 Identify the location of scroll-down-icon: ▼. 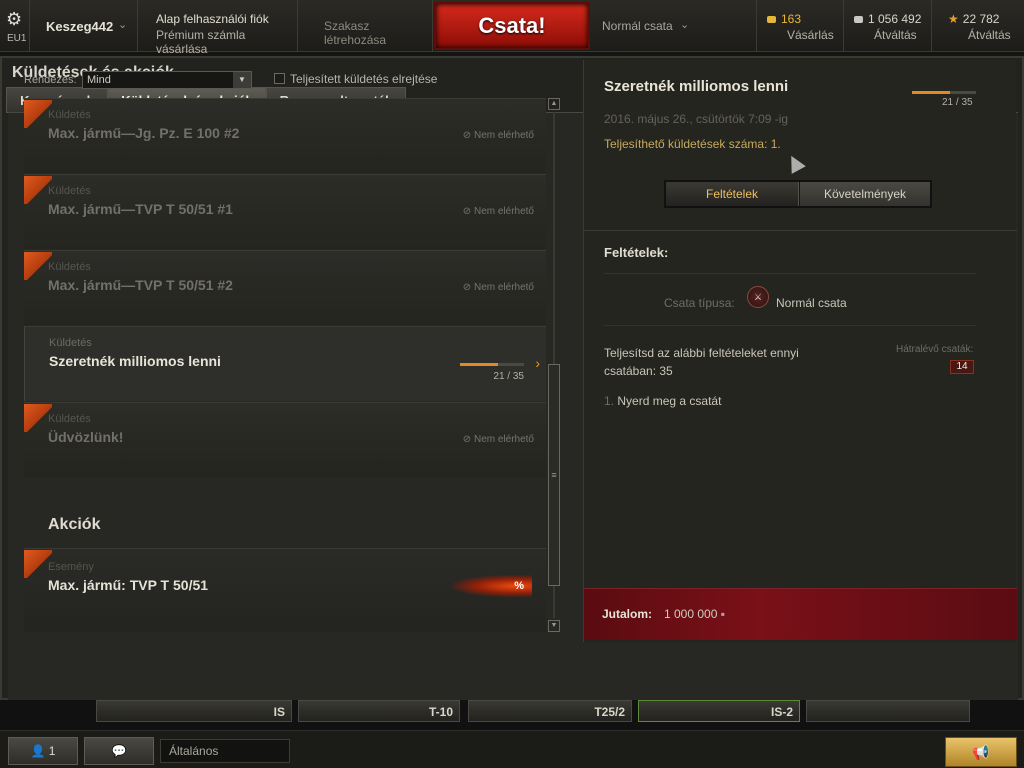
(554, 626).